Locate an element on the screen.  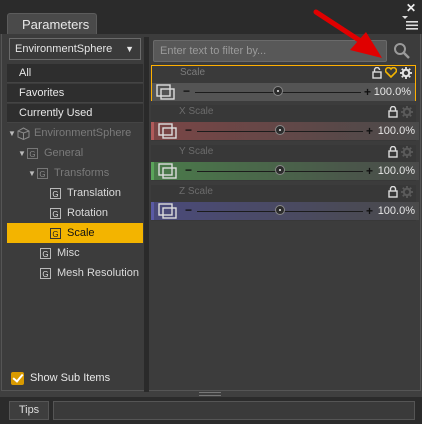
param-label: Scale is located at coordinates (193, 72).